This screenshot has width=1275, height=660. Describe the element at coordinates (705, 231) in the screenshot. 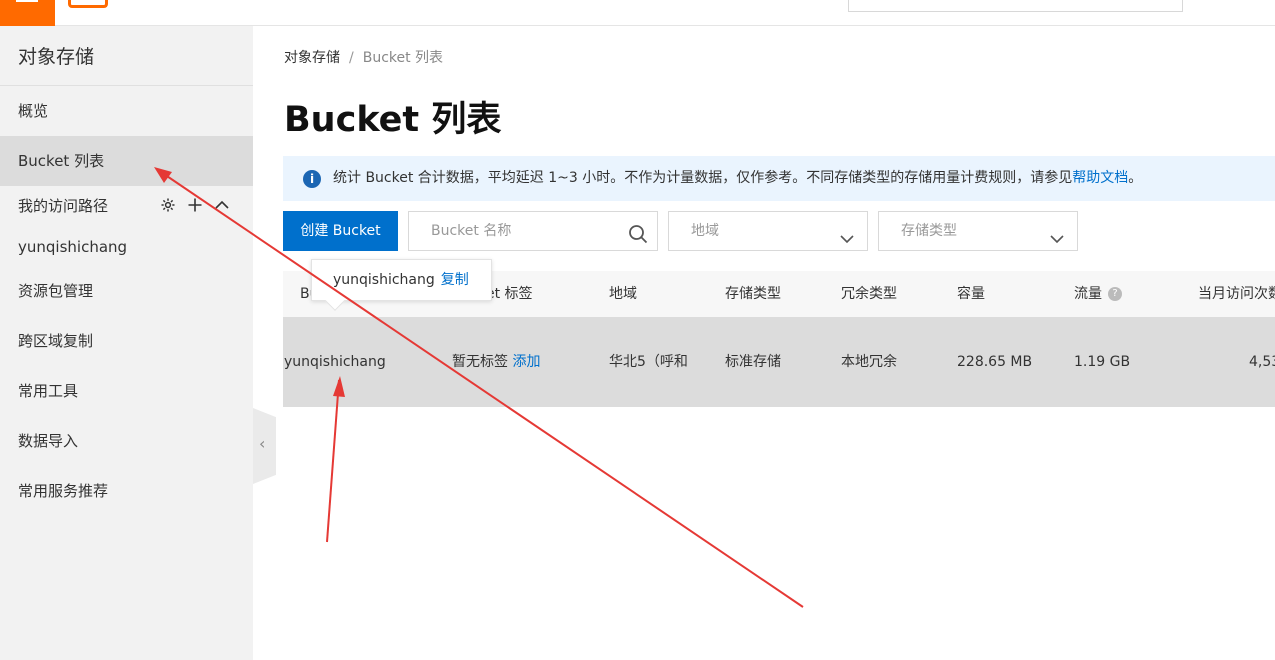

I see `region-select-placeholder: 地域` at that location.